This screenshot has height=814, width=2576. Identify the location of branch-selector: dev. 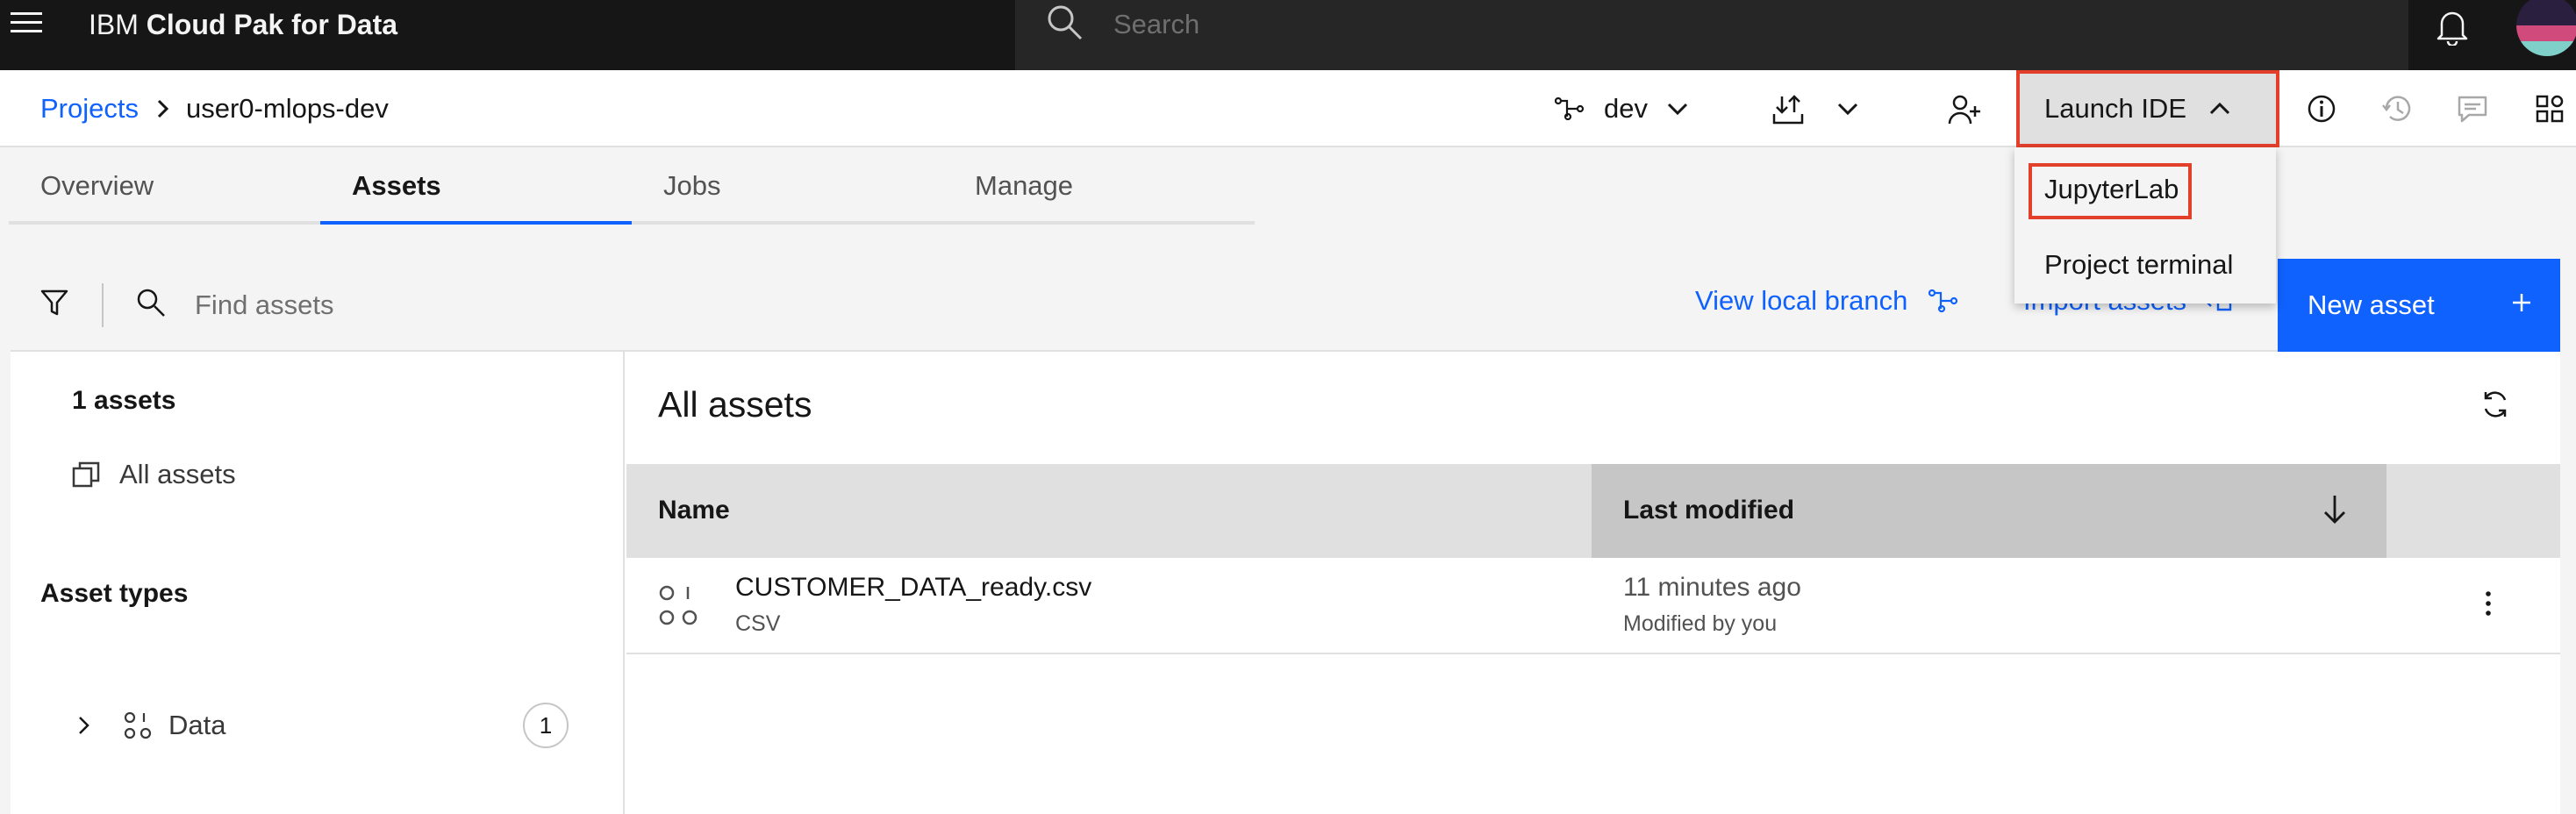
(1621, 109).